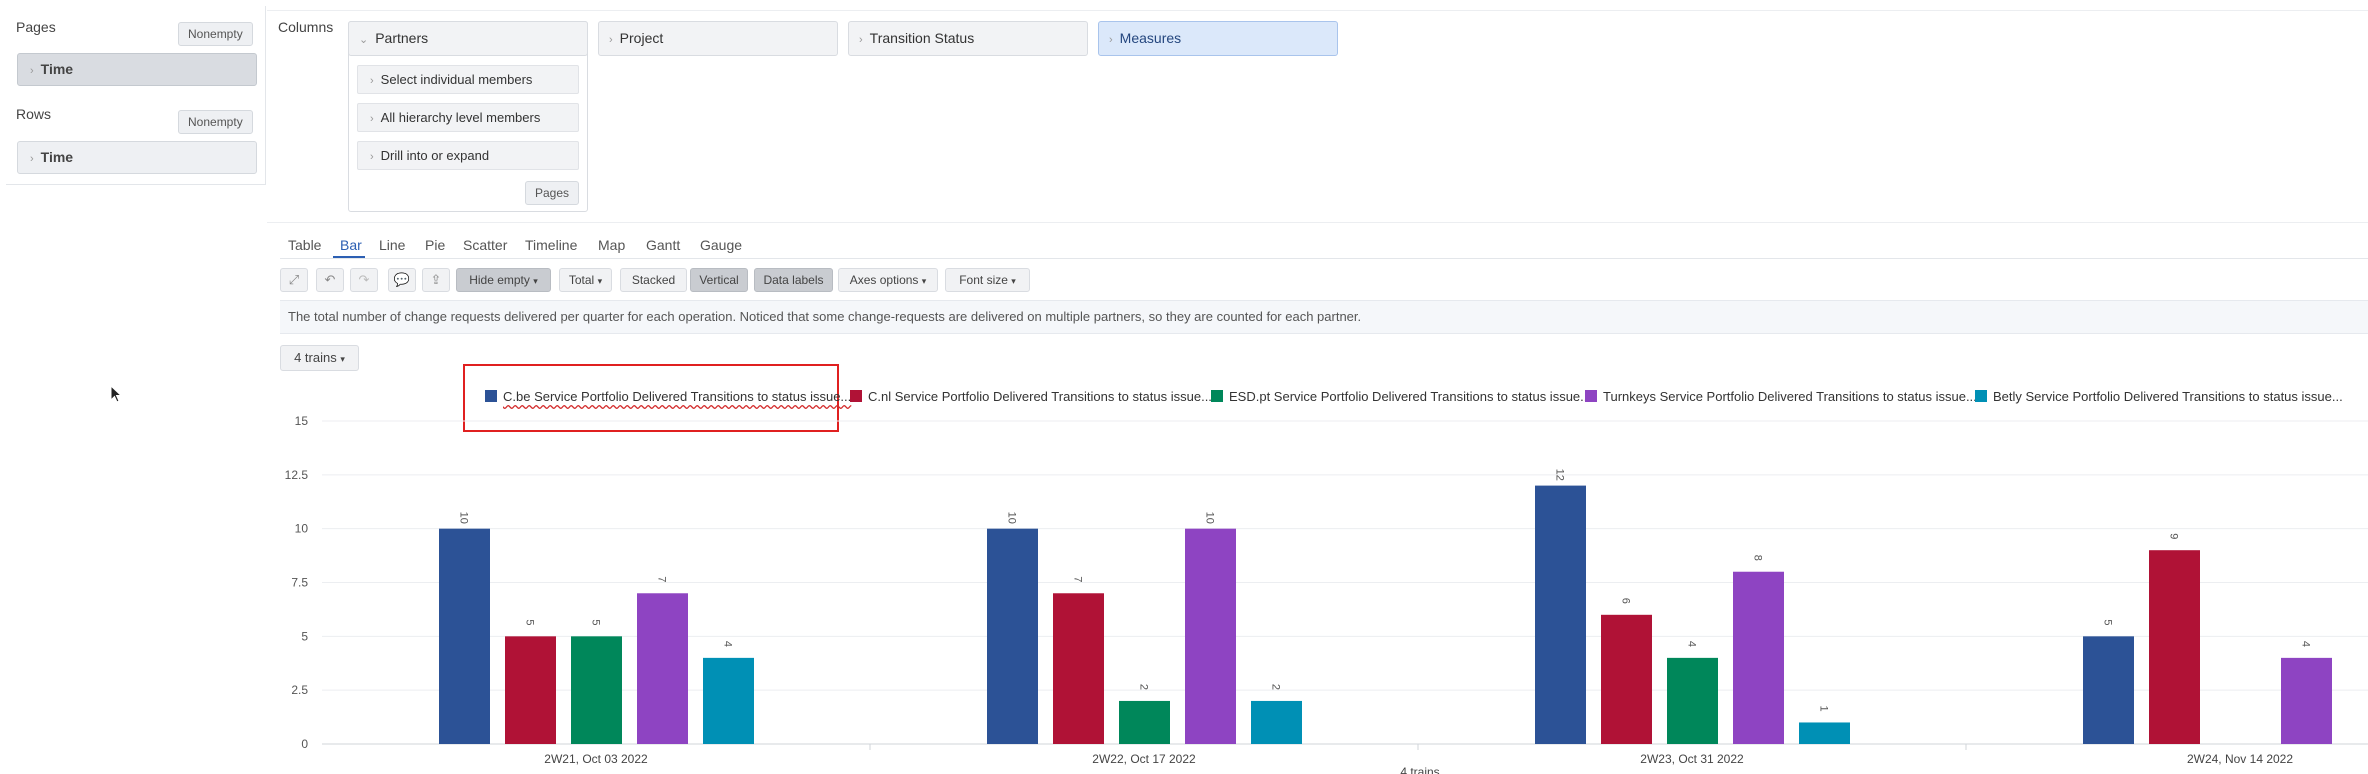 The image size is (2368, 774). Describe the element at coordinates (596, 759) in the screenshot. I see `x-tick-label: 2W21, Oct 03 2022` at that location.